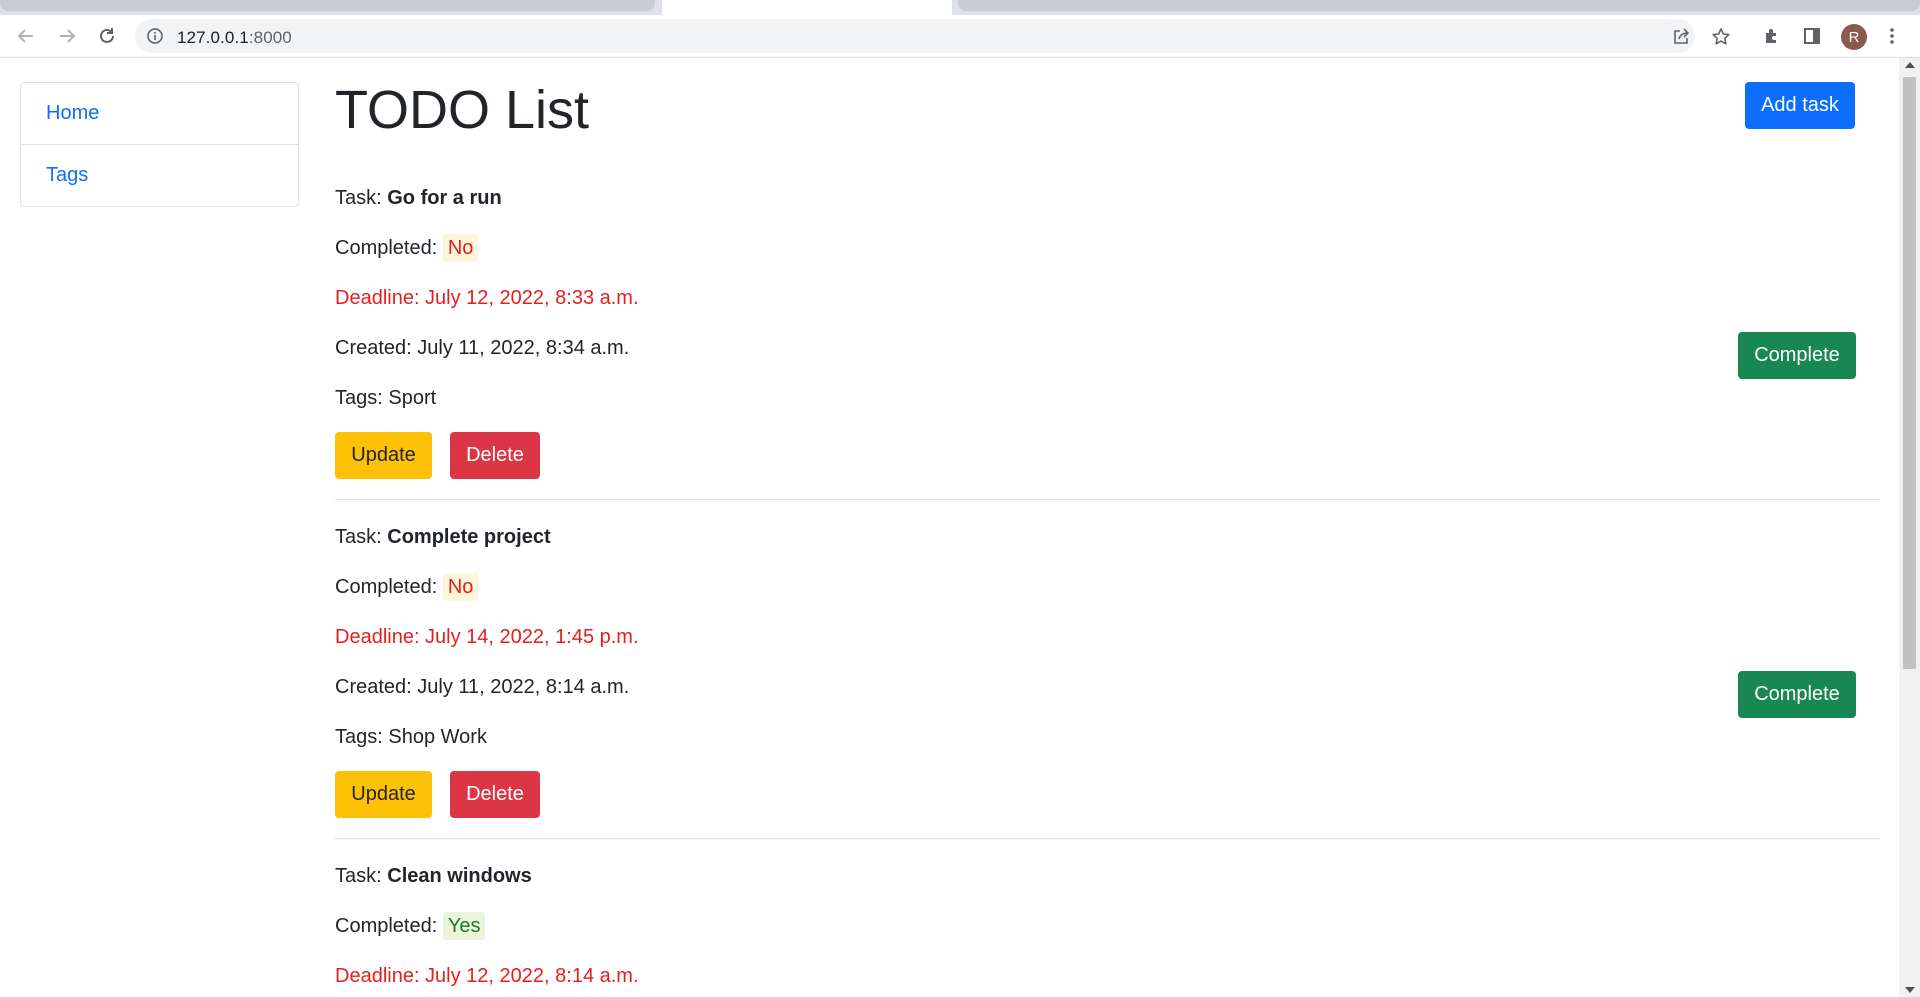 This screenshot has height=997, width=1920. Describe the element at coordinates (464, 926) in the screenshot. I see `completed-status-badge: Yes` at that location.